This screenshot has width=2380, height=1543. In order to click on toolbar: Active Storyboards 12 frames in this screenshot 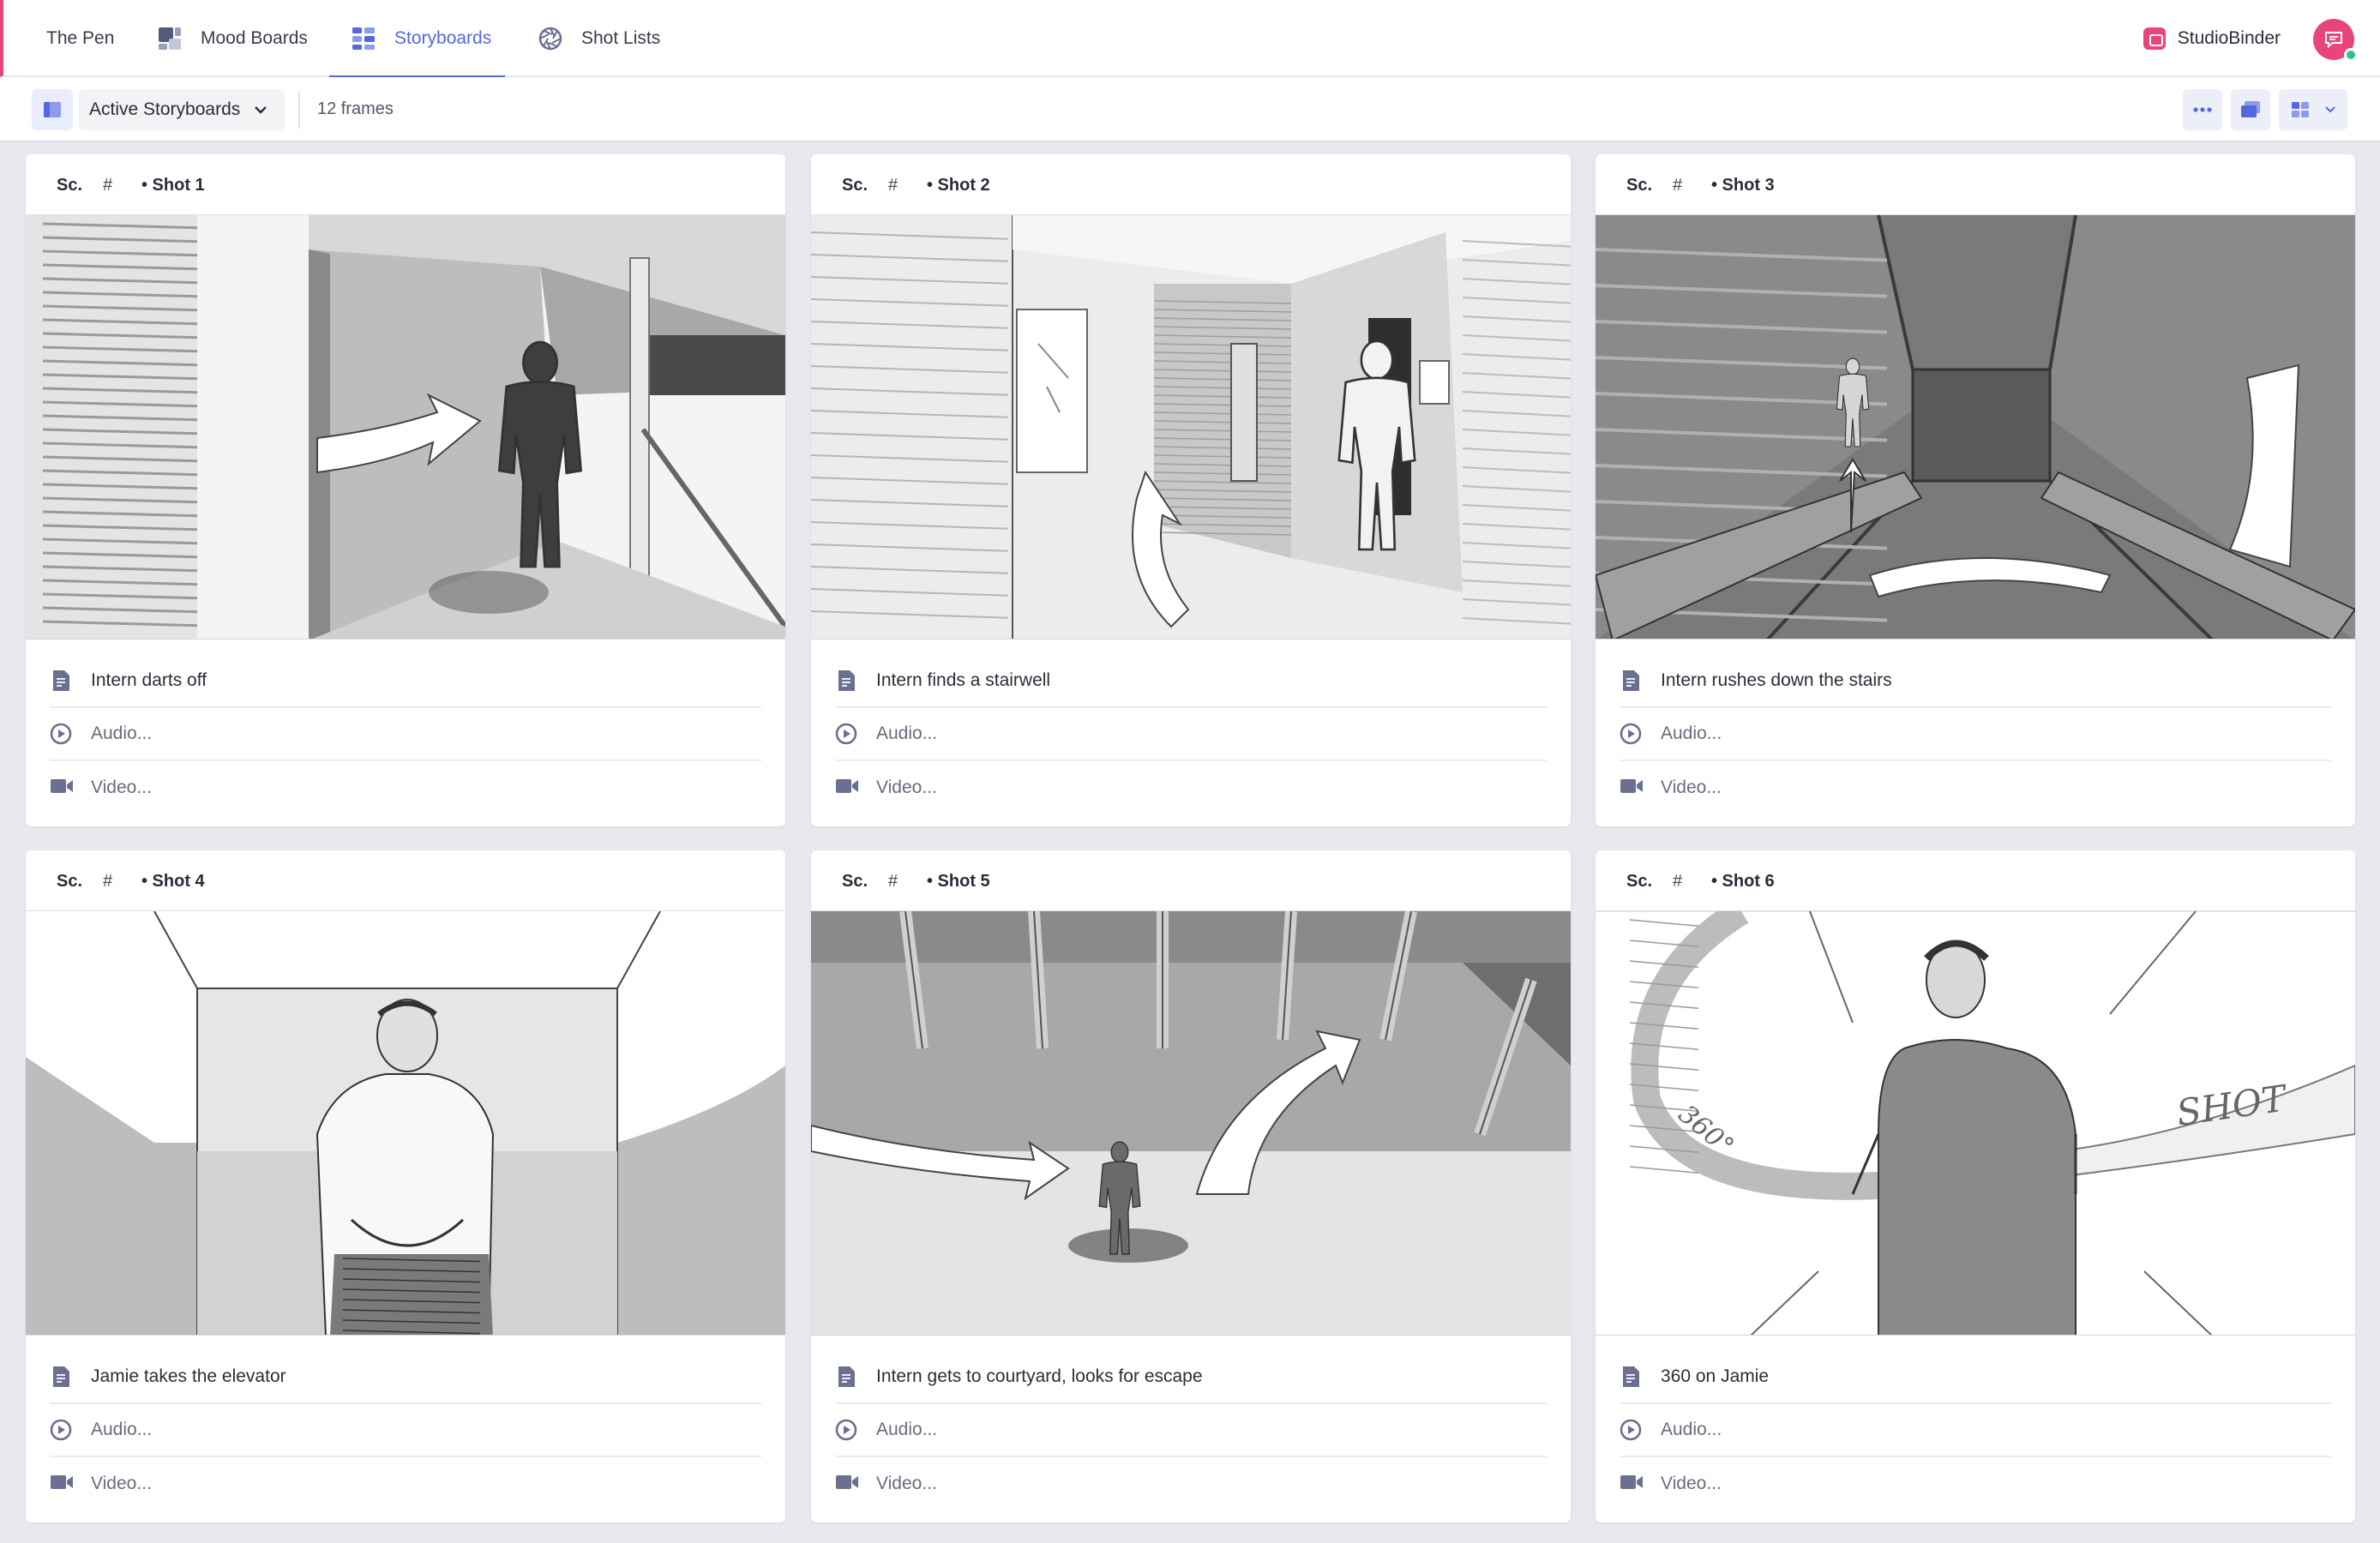, I will do `click(1190, 110)`.